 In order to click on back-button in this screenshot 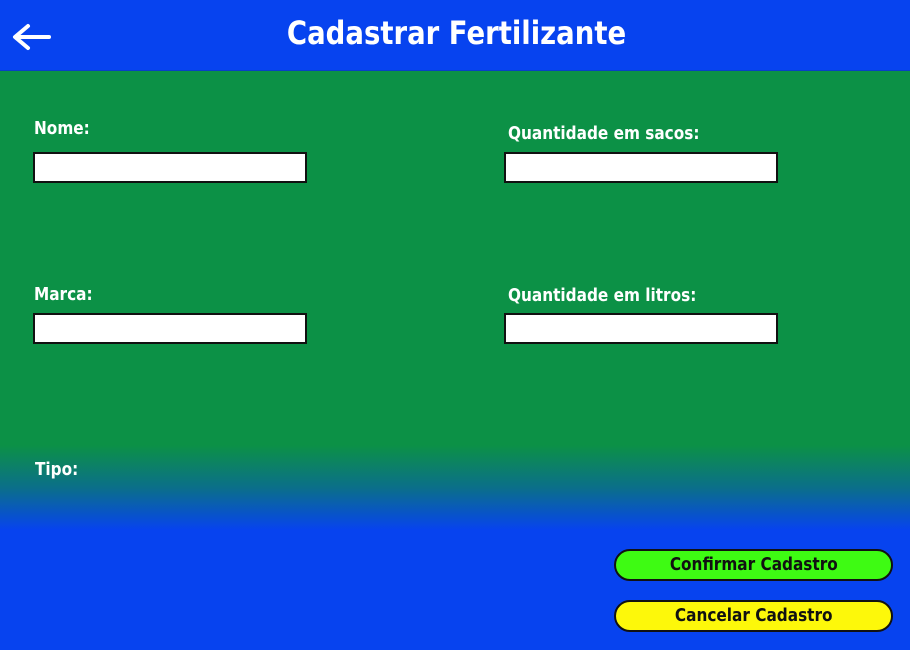, I will do `click(31, 37)`.